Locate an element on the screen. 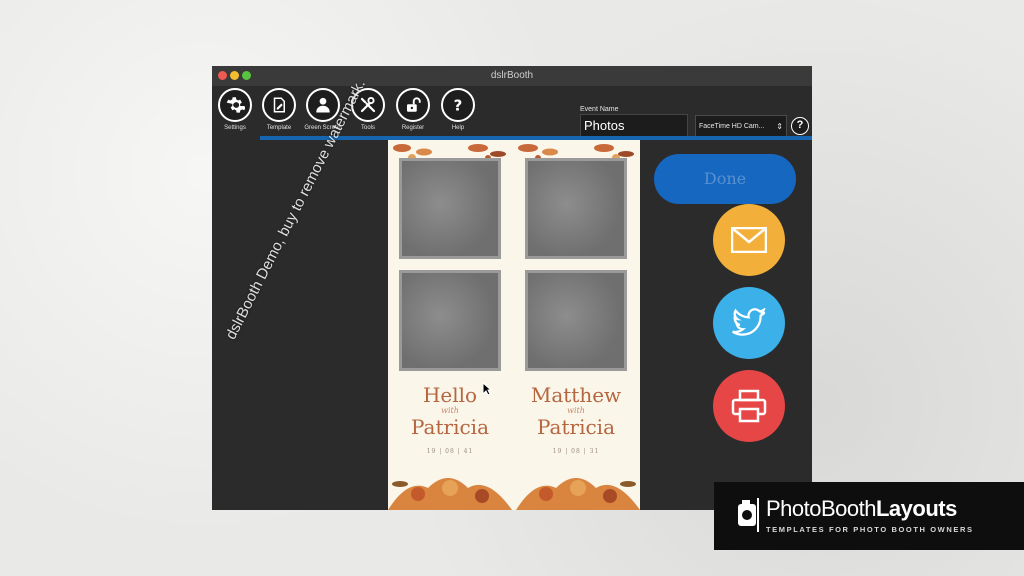 This screenshot has width=1024, height=576. name-line1: Matthew is located at coordinates (576, 395).